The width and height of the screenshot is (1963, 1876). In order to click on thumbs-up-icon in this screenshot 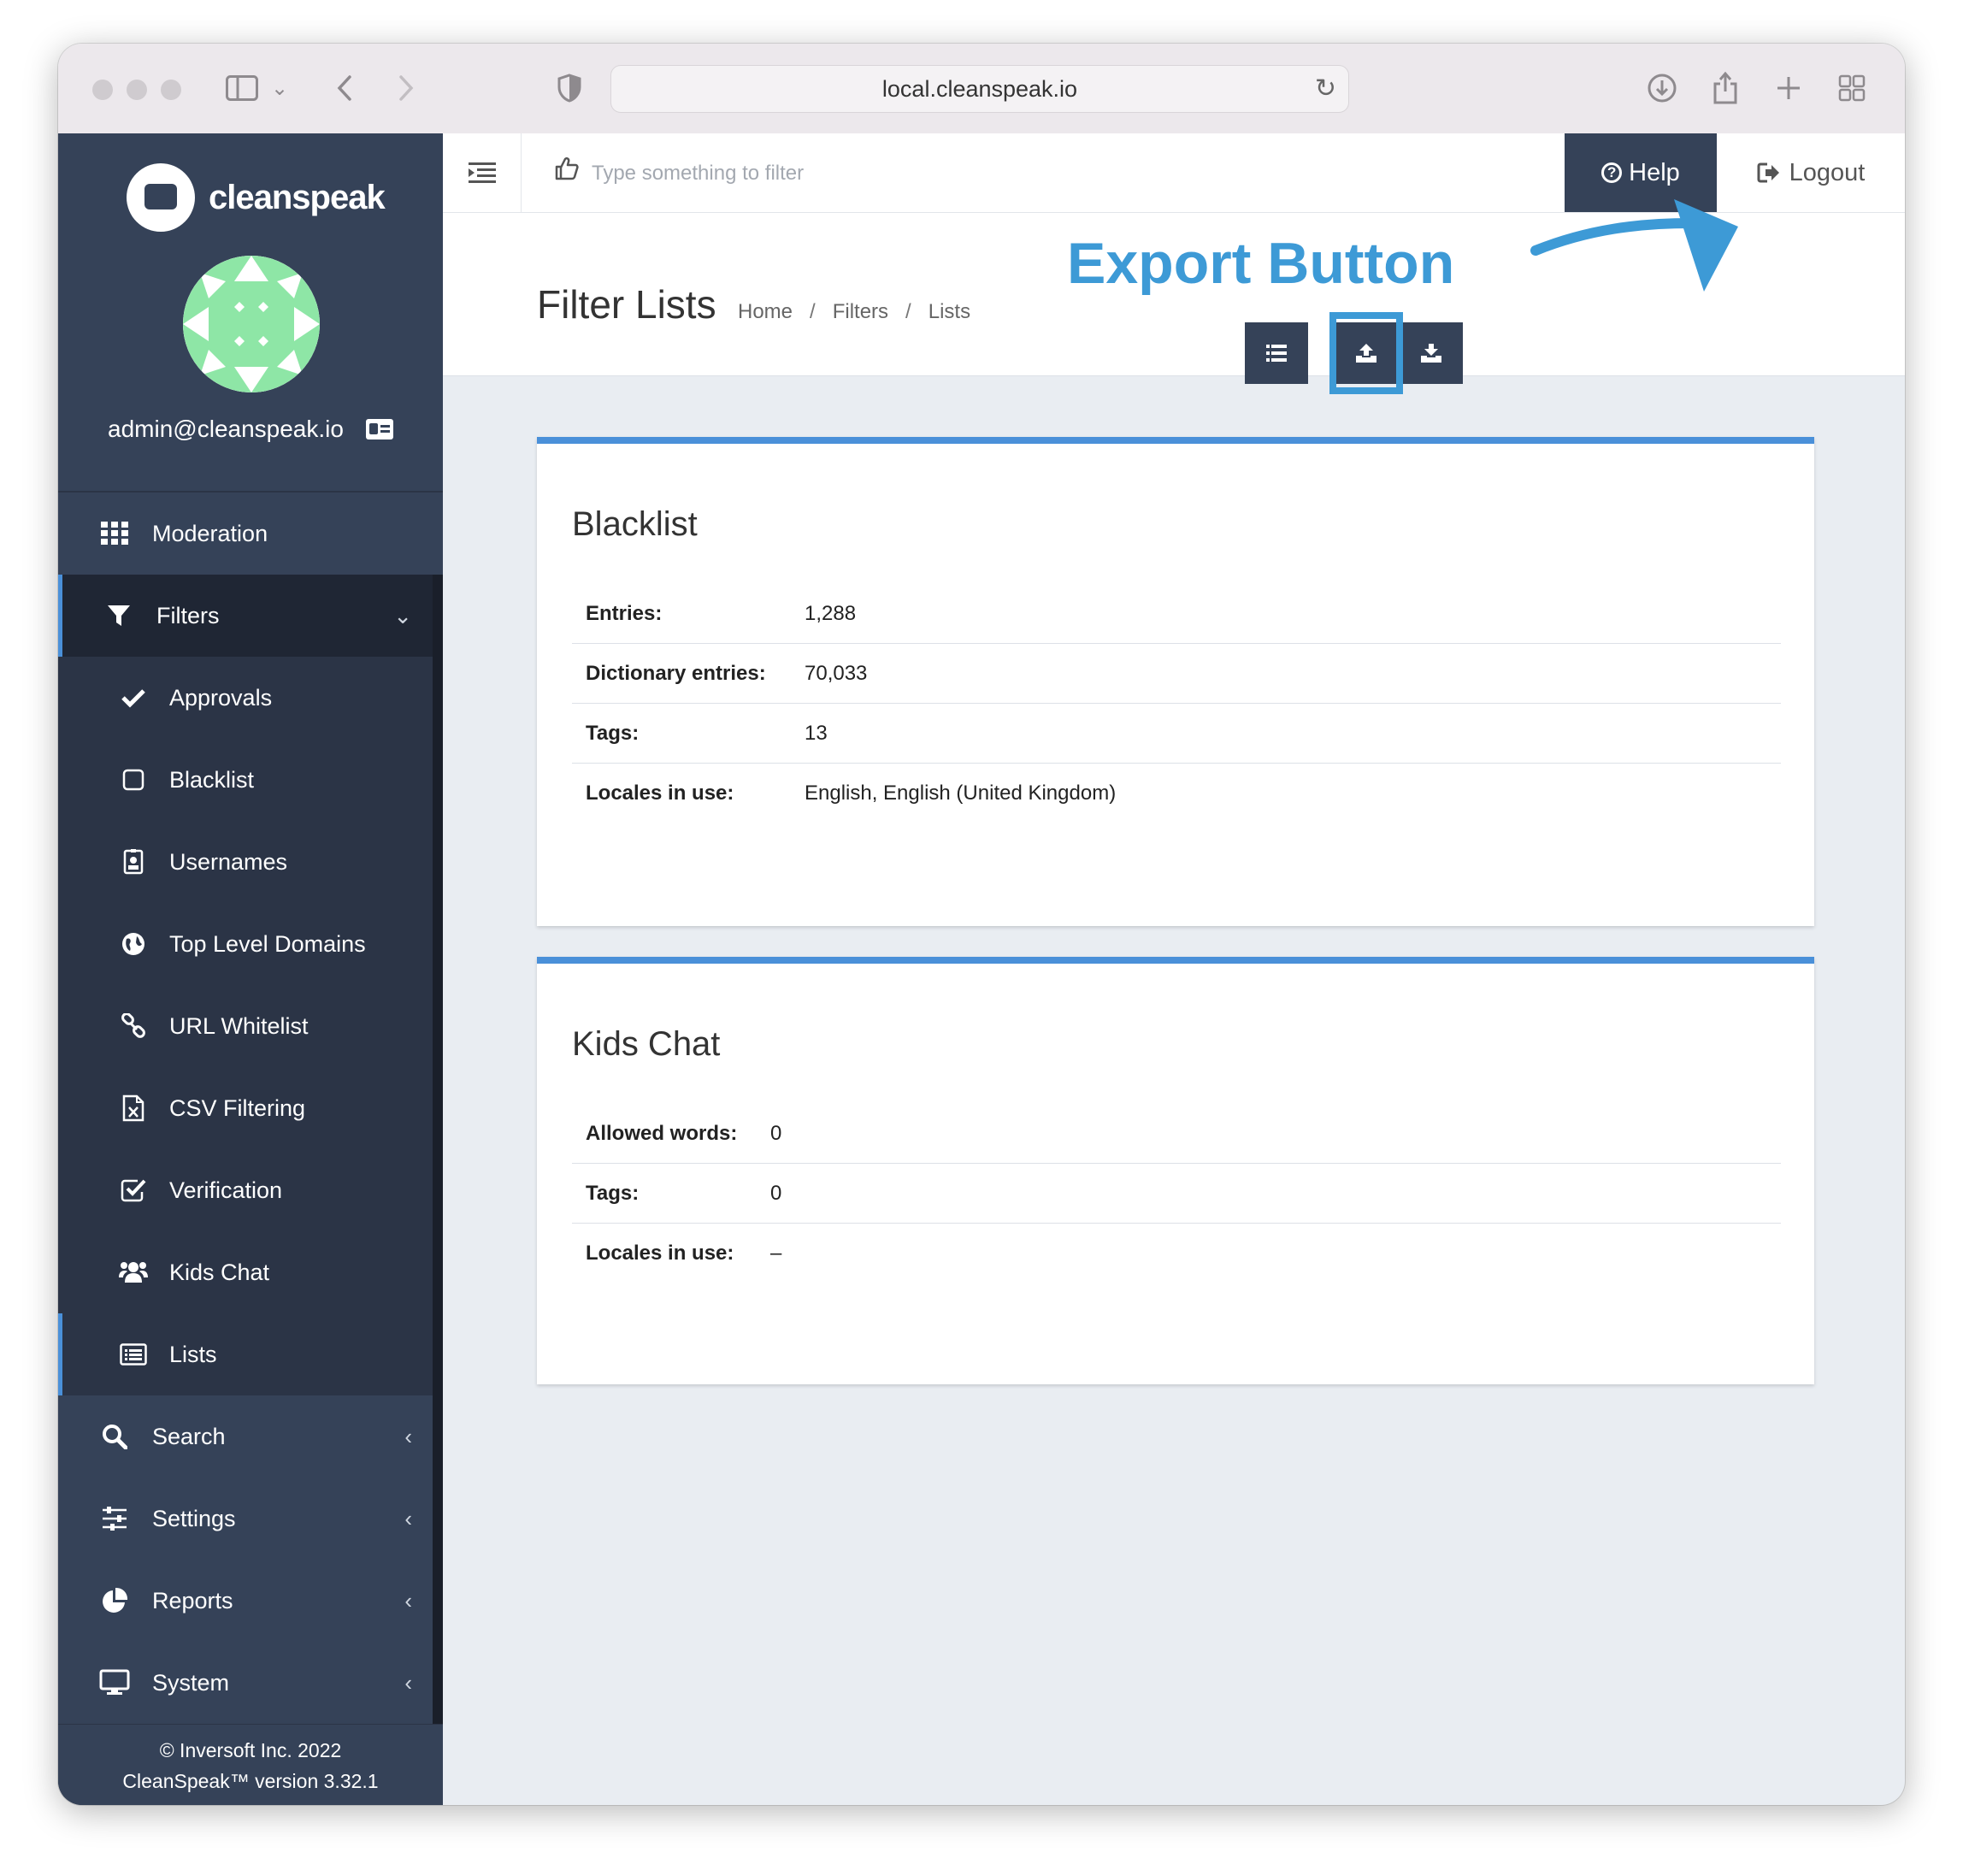, I will do `click(567, 172)`.